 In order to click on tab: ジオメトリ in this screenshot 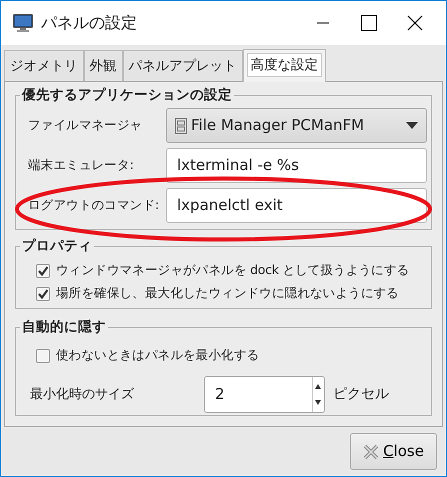, I will do `click(44, 65)`.